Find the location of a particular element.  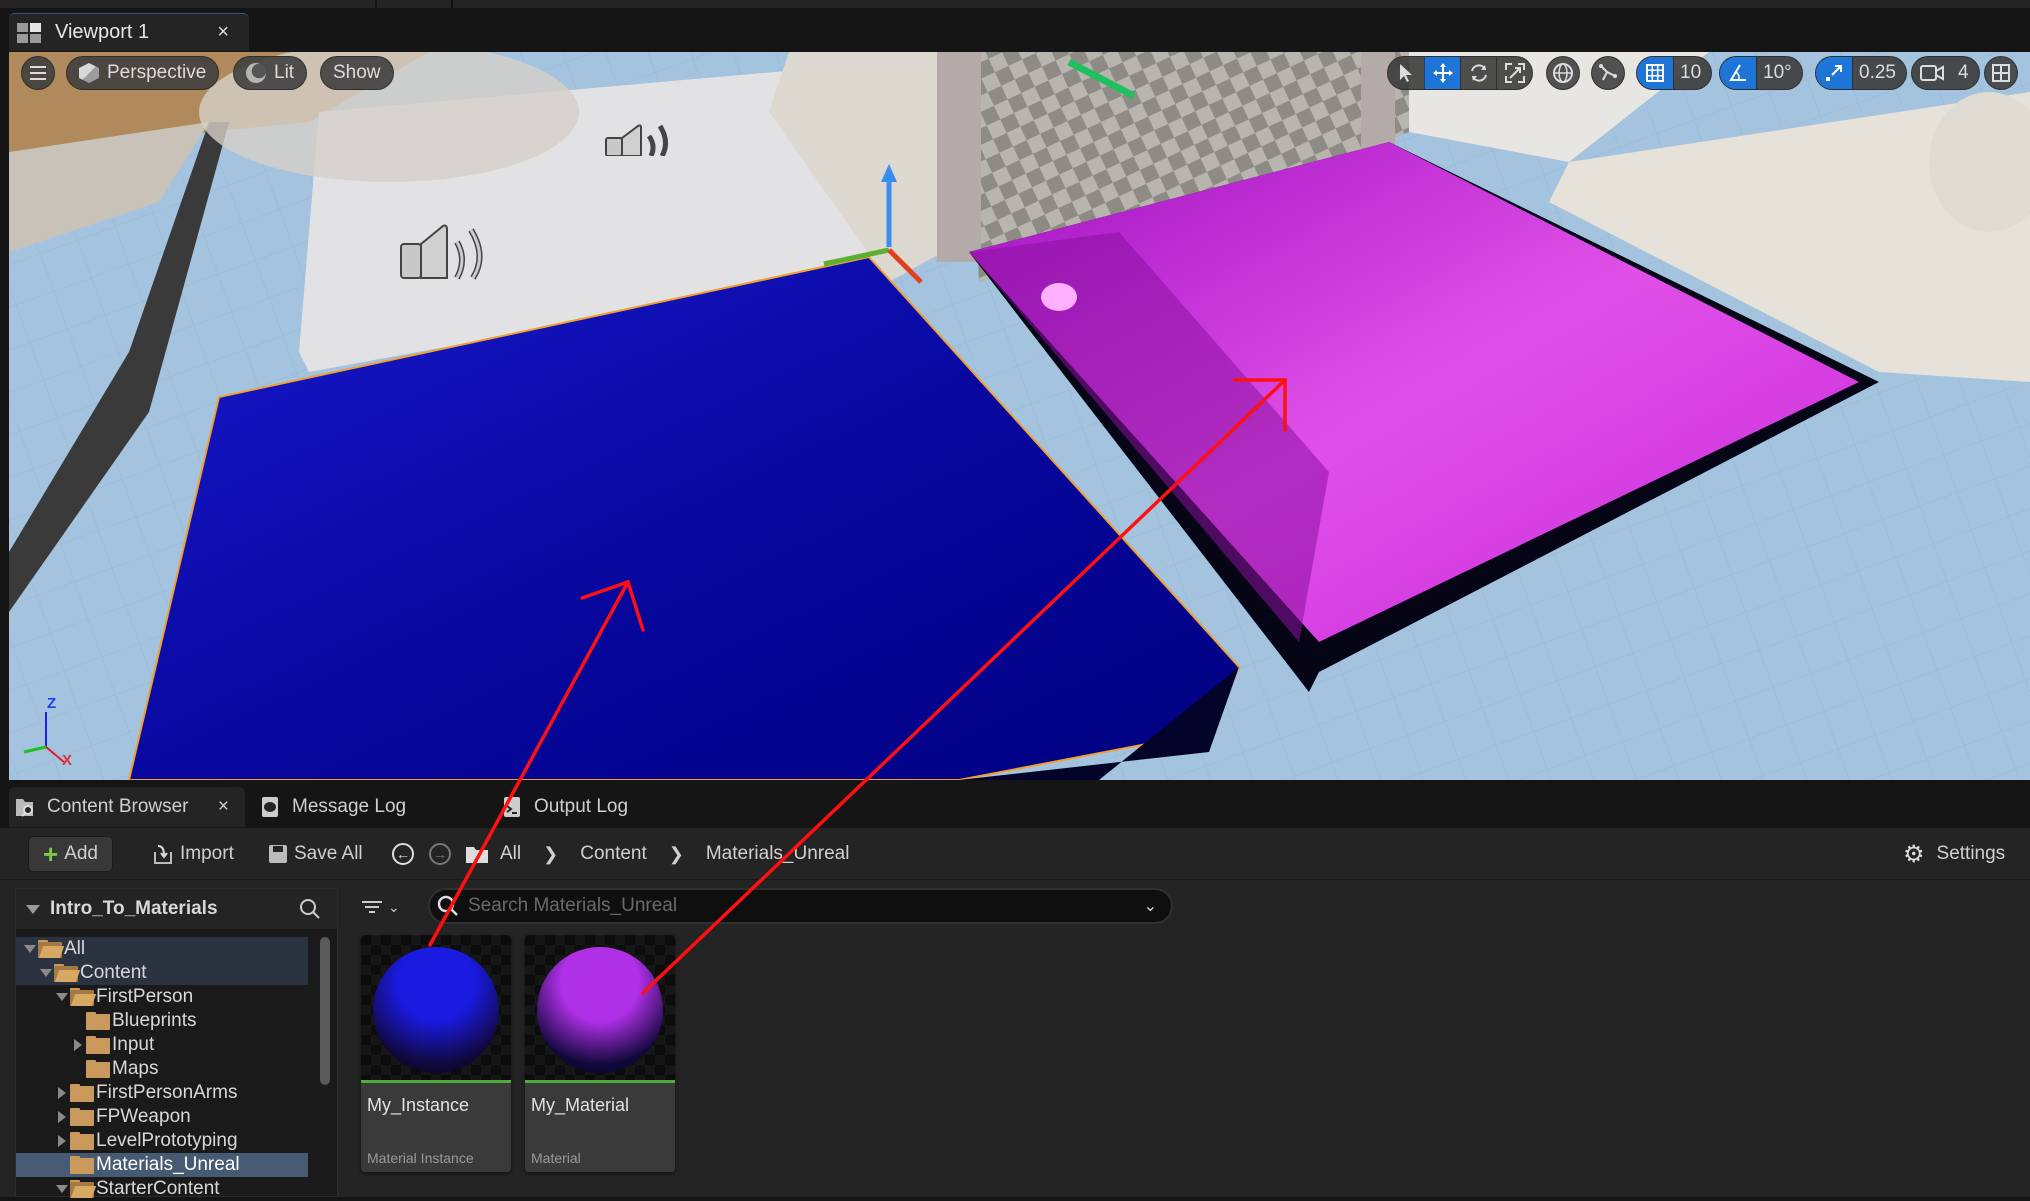

scale-snap-toggle is located at coordinates (1834, 73).